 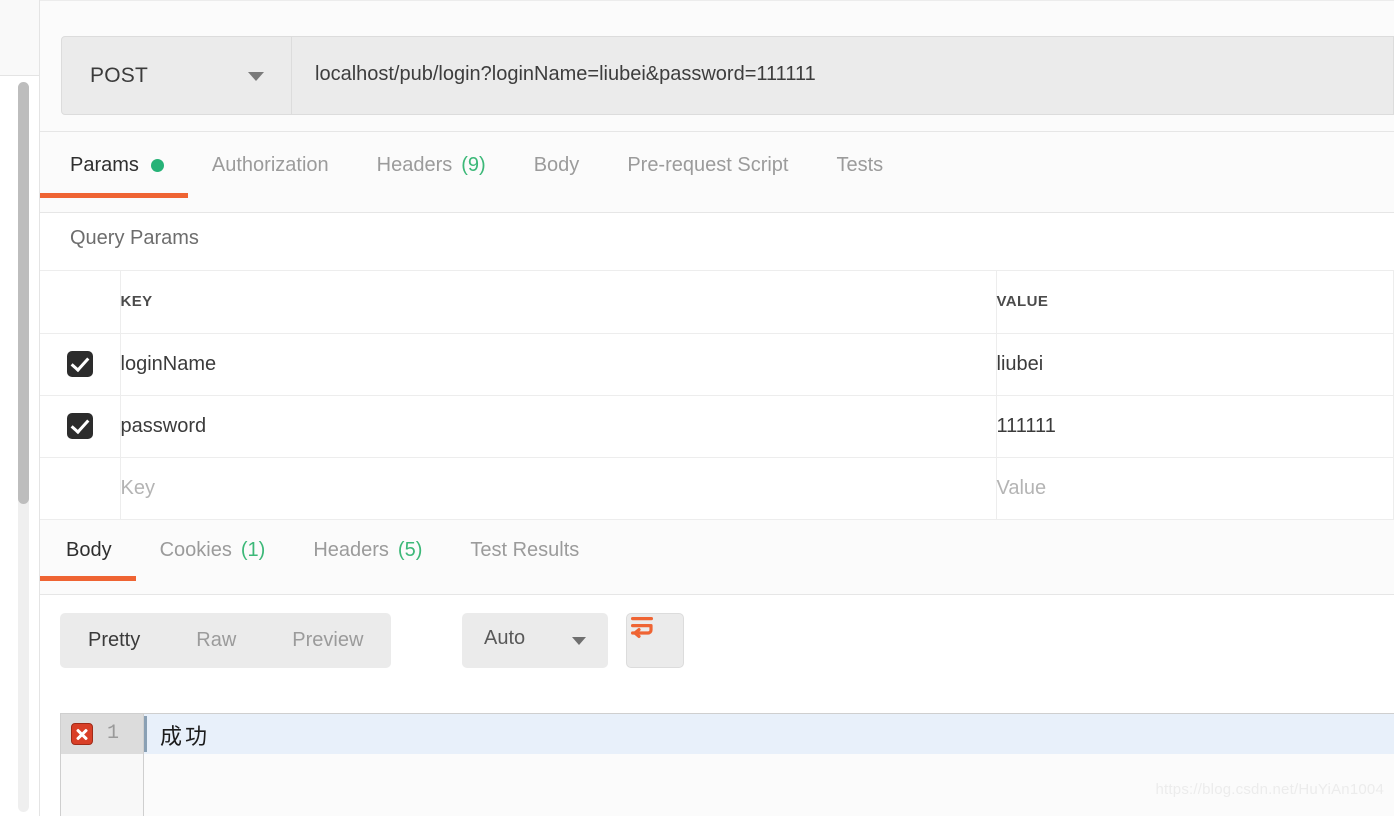 I want to click on response-tab-body: Body, so click(x=88, y=550).